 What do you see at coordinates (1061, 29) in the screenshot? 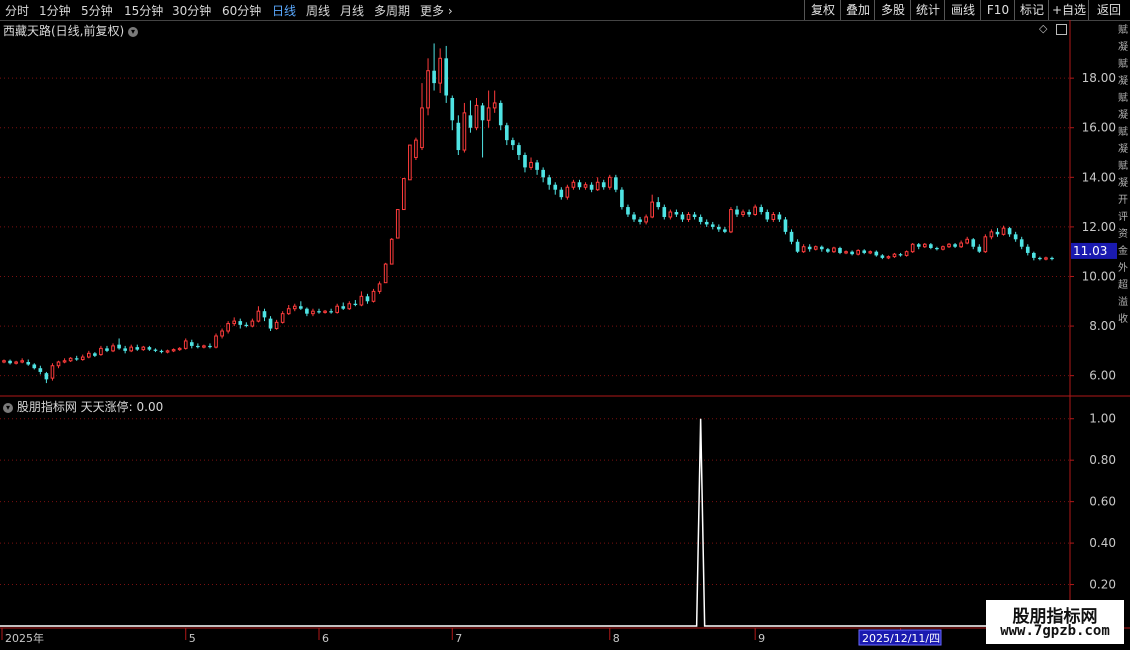
I see `window-toggle-icon` at bounding box center [1061, 29].